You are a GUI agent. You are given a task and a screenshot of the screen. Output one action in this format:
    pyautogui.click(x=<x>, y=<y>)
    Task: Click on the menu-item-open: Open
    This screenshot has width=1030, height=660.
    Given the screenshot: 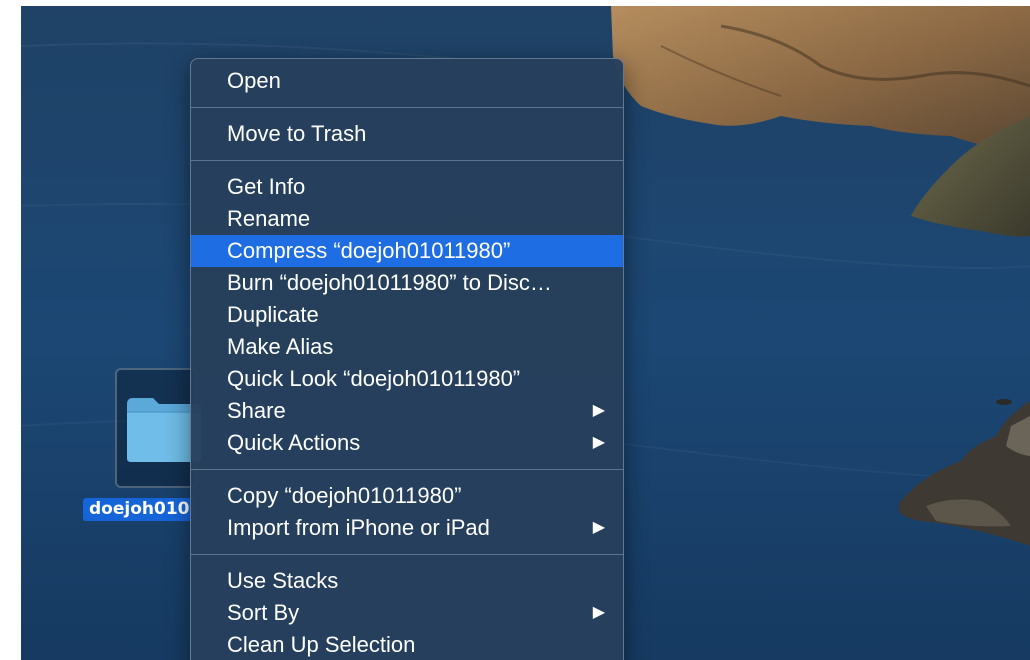 What is the action you would take?
    pyautogui.click(x=407, y=81)
    